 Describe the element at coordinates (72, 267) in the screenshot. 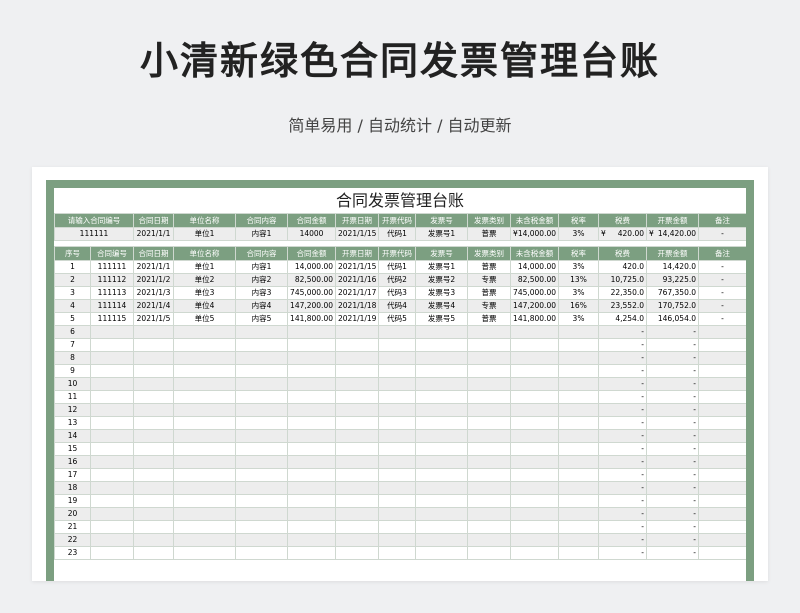

I see `table-cell: 1` at that location.